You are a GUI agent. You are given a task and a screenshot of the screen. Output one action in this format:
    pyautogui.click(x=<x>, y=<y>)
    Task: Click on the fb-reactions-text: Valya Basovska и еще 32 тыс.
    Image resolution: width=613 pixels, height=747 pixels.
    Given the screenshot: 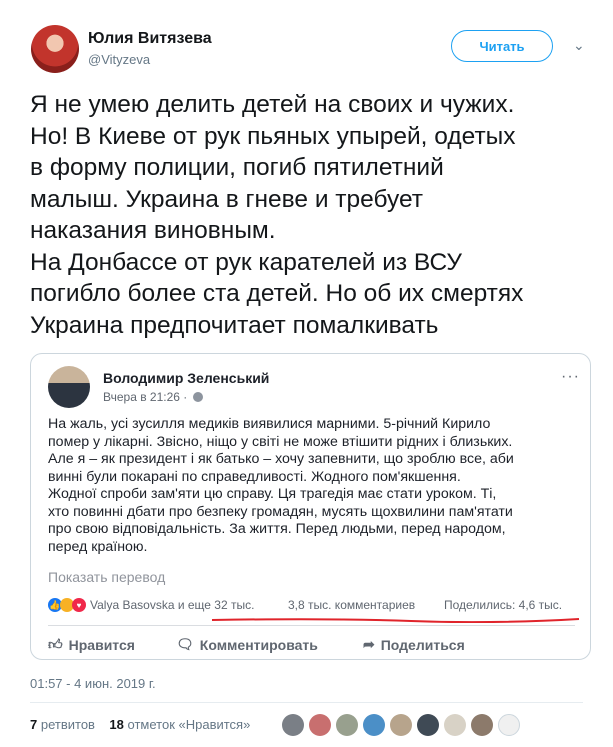 What is the action you would take?
    pyautogui.click(x=172, y=605)
    